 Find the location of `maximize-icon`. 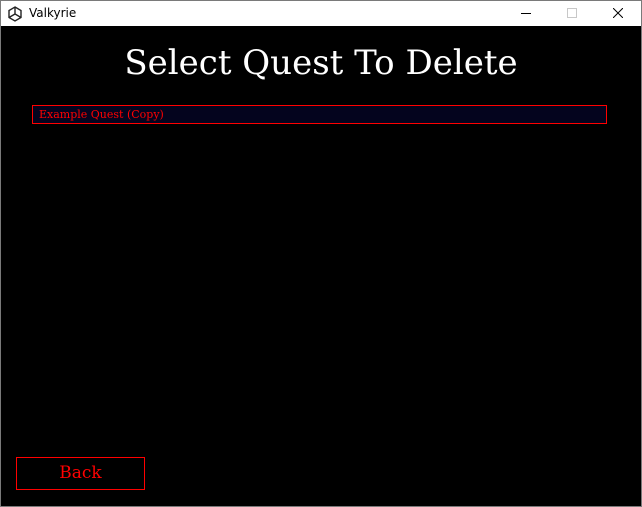

maximize-icon is located at coordinates (572, 13).